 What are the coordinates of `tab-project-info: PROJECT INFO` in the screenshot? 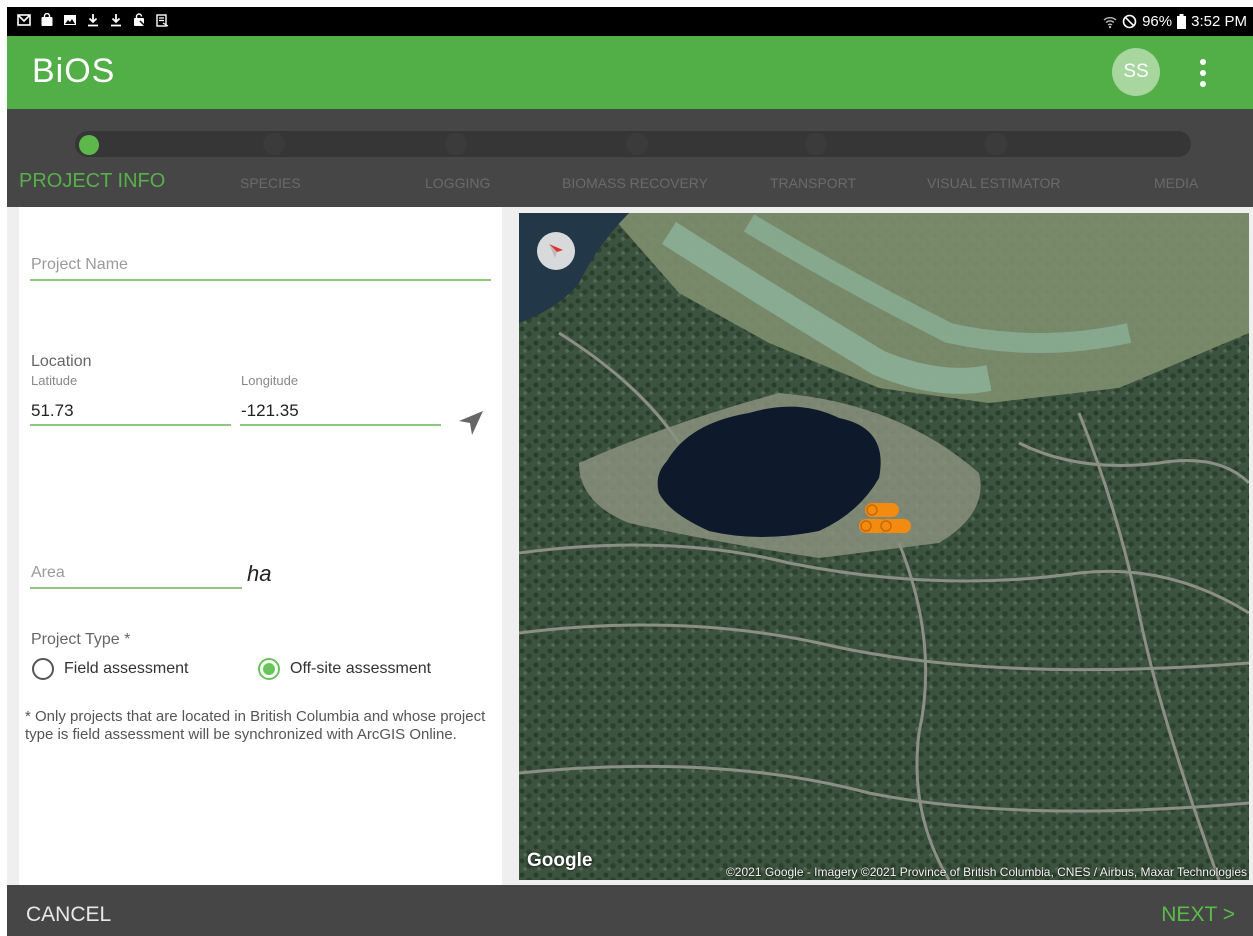 It's located at (92, 181).